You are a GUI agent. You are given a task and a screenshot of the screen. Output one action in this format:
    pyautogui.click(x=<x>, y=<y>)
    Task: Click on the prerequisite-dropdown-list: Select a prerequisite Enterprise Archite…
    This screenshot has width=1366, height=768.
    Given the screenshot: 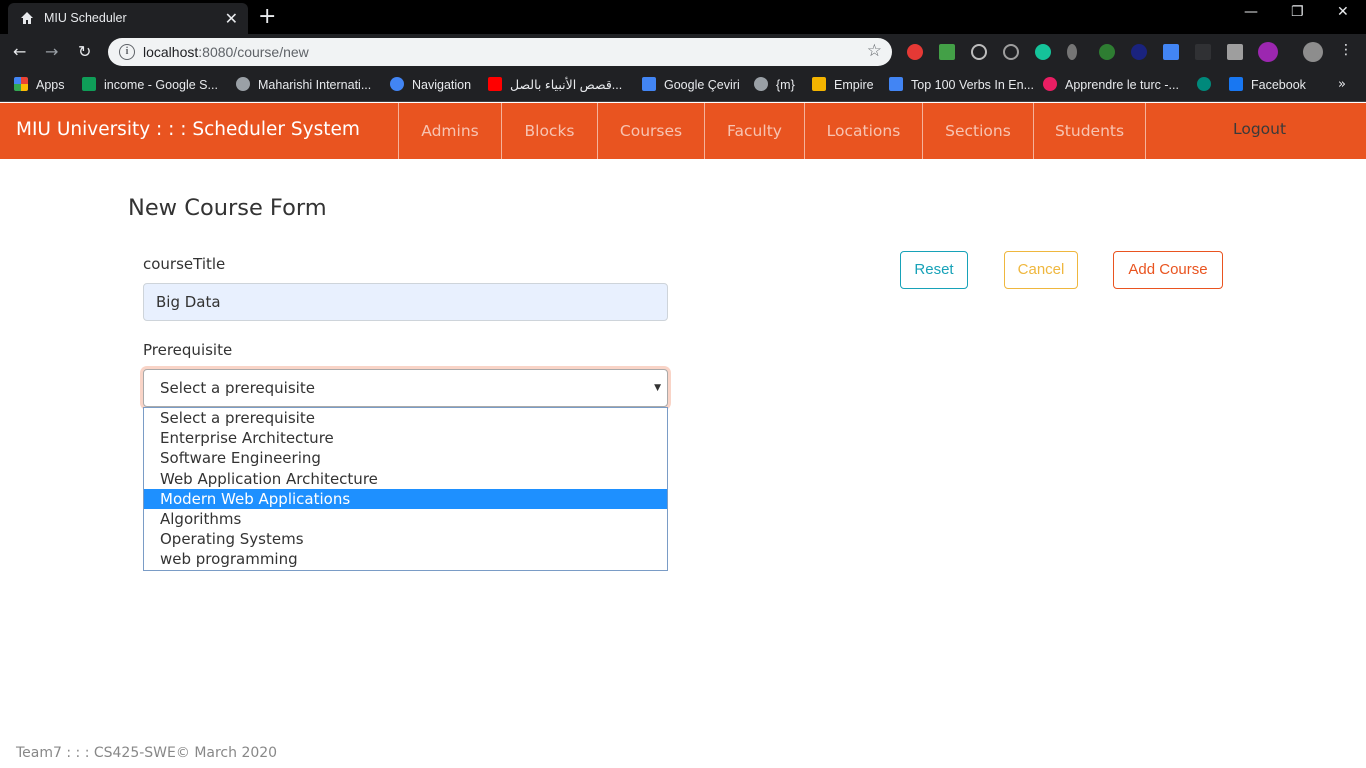 What is the action you would take?
    pyautogui.click(x=405, y=489)
    